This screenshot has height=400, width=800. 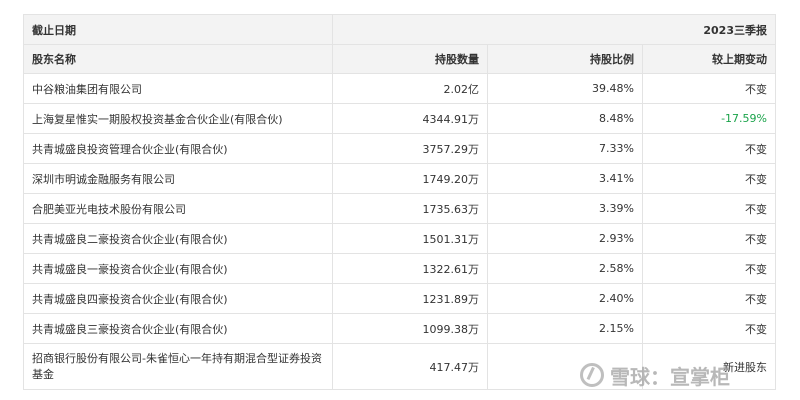 What do you see at coordinates (178, 148) in the screenshot?
I see `shareholder-name: 共青城盛良投资管理合伙企业(有限合伙)` at bounding box center [178, 148].